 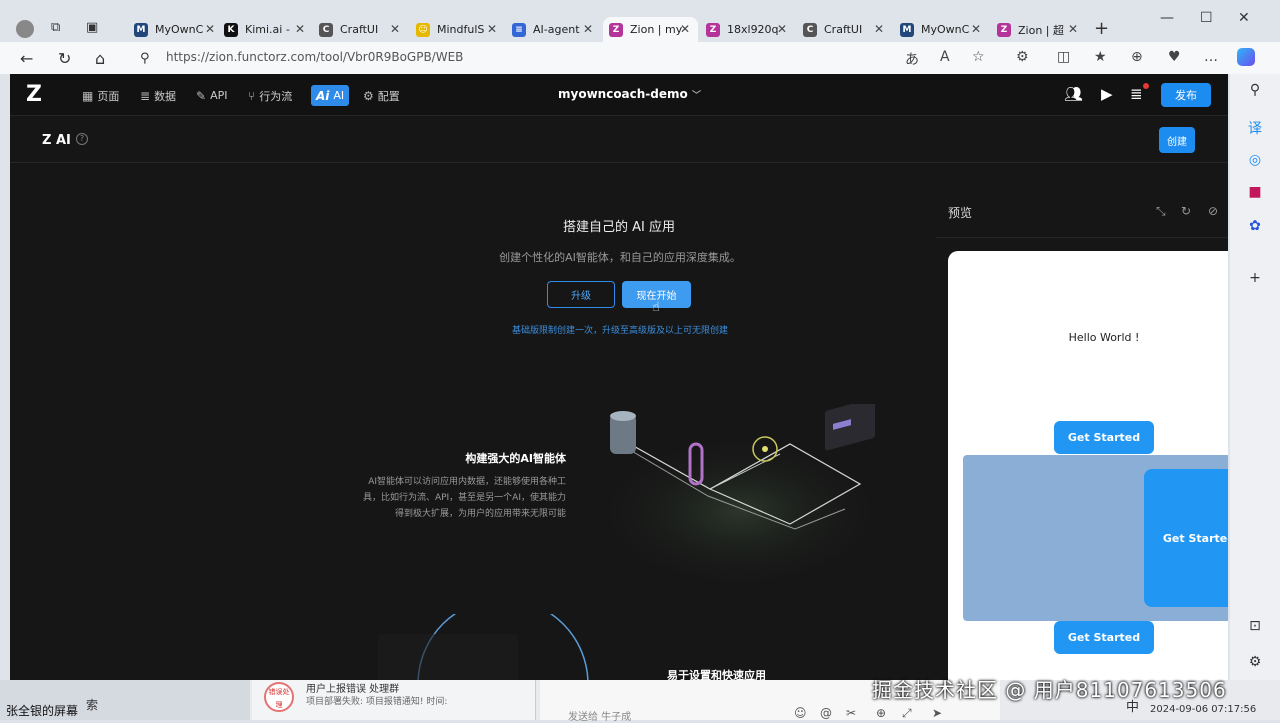 What do you see at coordinates (1161, 211) in the screenshot?
I see `collapse-icon: ⤡` at bounding box center [1161, 211].